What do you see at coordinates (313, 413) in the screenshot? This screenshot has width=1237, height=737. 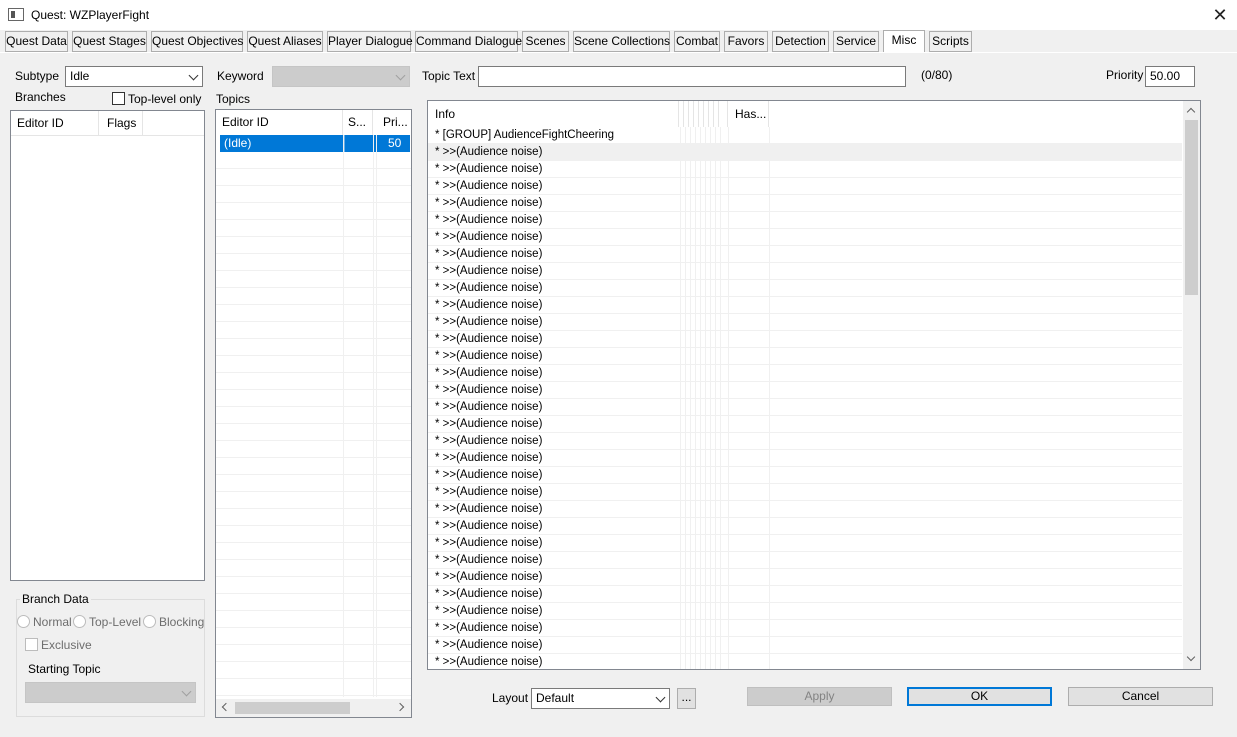 I see `topics-list: Editor ID S... Pri... (Idle) 50` at bounding box center [313, 413].